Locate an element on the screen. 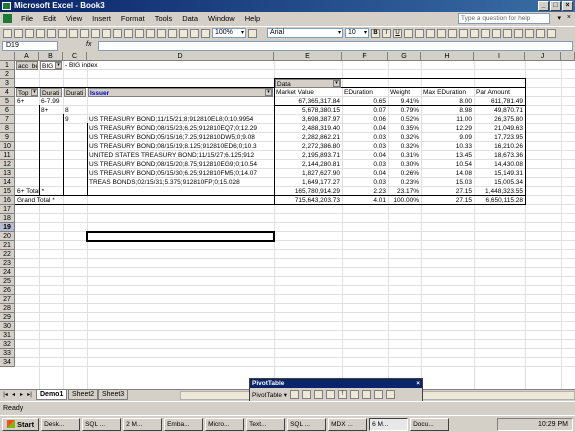 This screenshot has height=432, width=575. menu-view: View is located at coordinates (74, 18).